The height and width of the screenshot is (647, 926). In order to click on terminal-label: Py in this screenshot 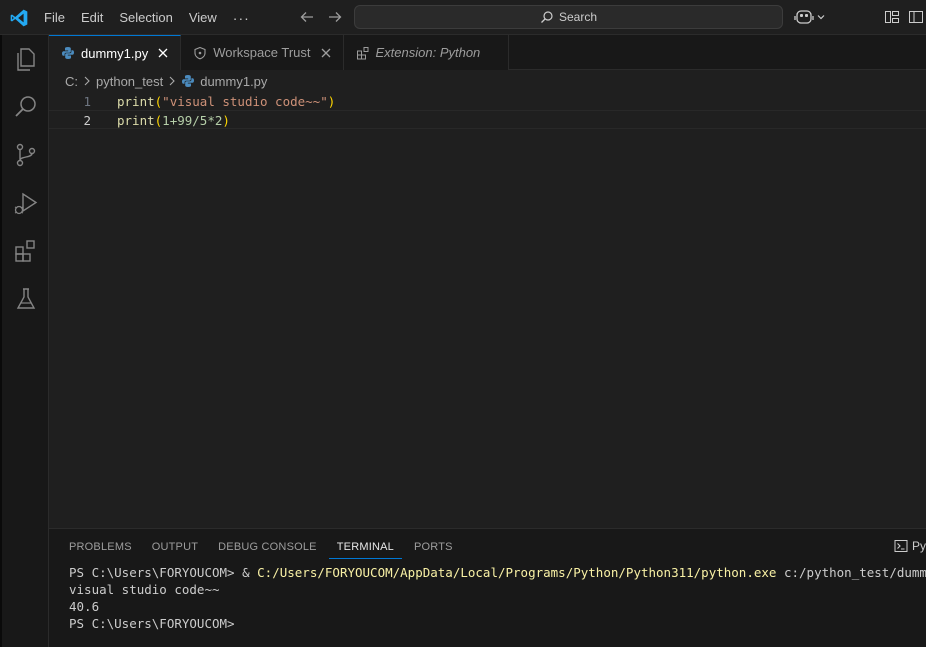, I will do `click(919, 546)`.